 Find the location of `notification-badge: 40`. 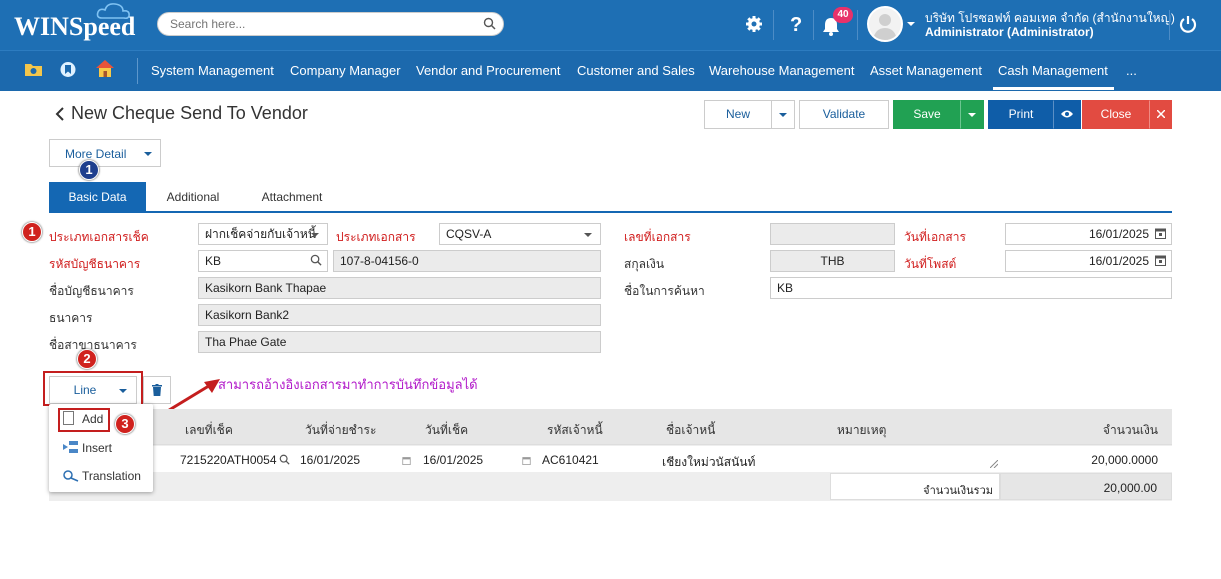

notification-badge: 40 is located at coordinates (843, 15).